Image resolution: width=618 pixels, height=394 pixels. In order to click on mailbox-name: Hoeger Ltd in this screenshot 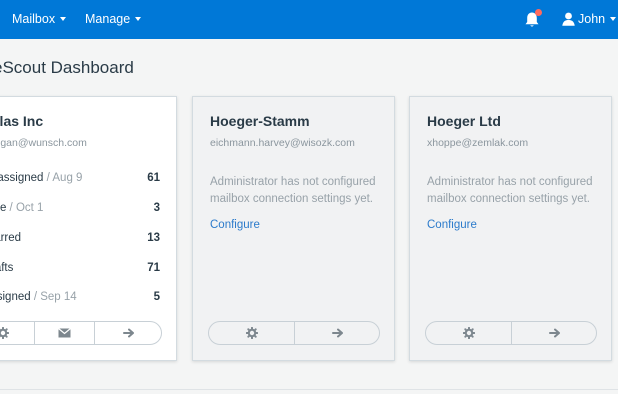, I will do `click(464, 121)`.